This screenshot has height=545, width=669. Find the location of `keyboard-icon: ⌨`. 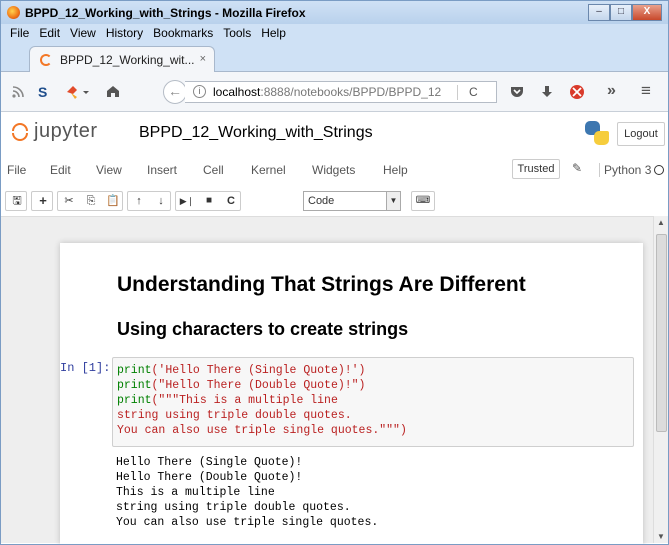

keyboard-icon: ⌨ is located at coordinates (423, 200).